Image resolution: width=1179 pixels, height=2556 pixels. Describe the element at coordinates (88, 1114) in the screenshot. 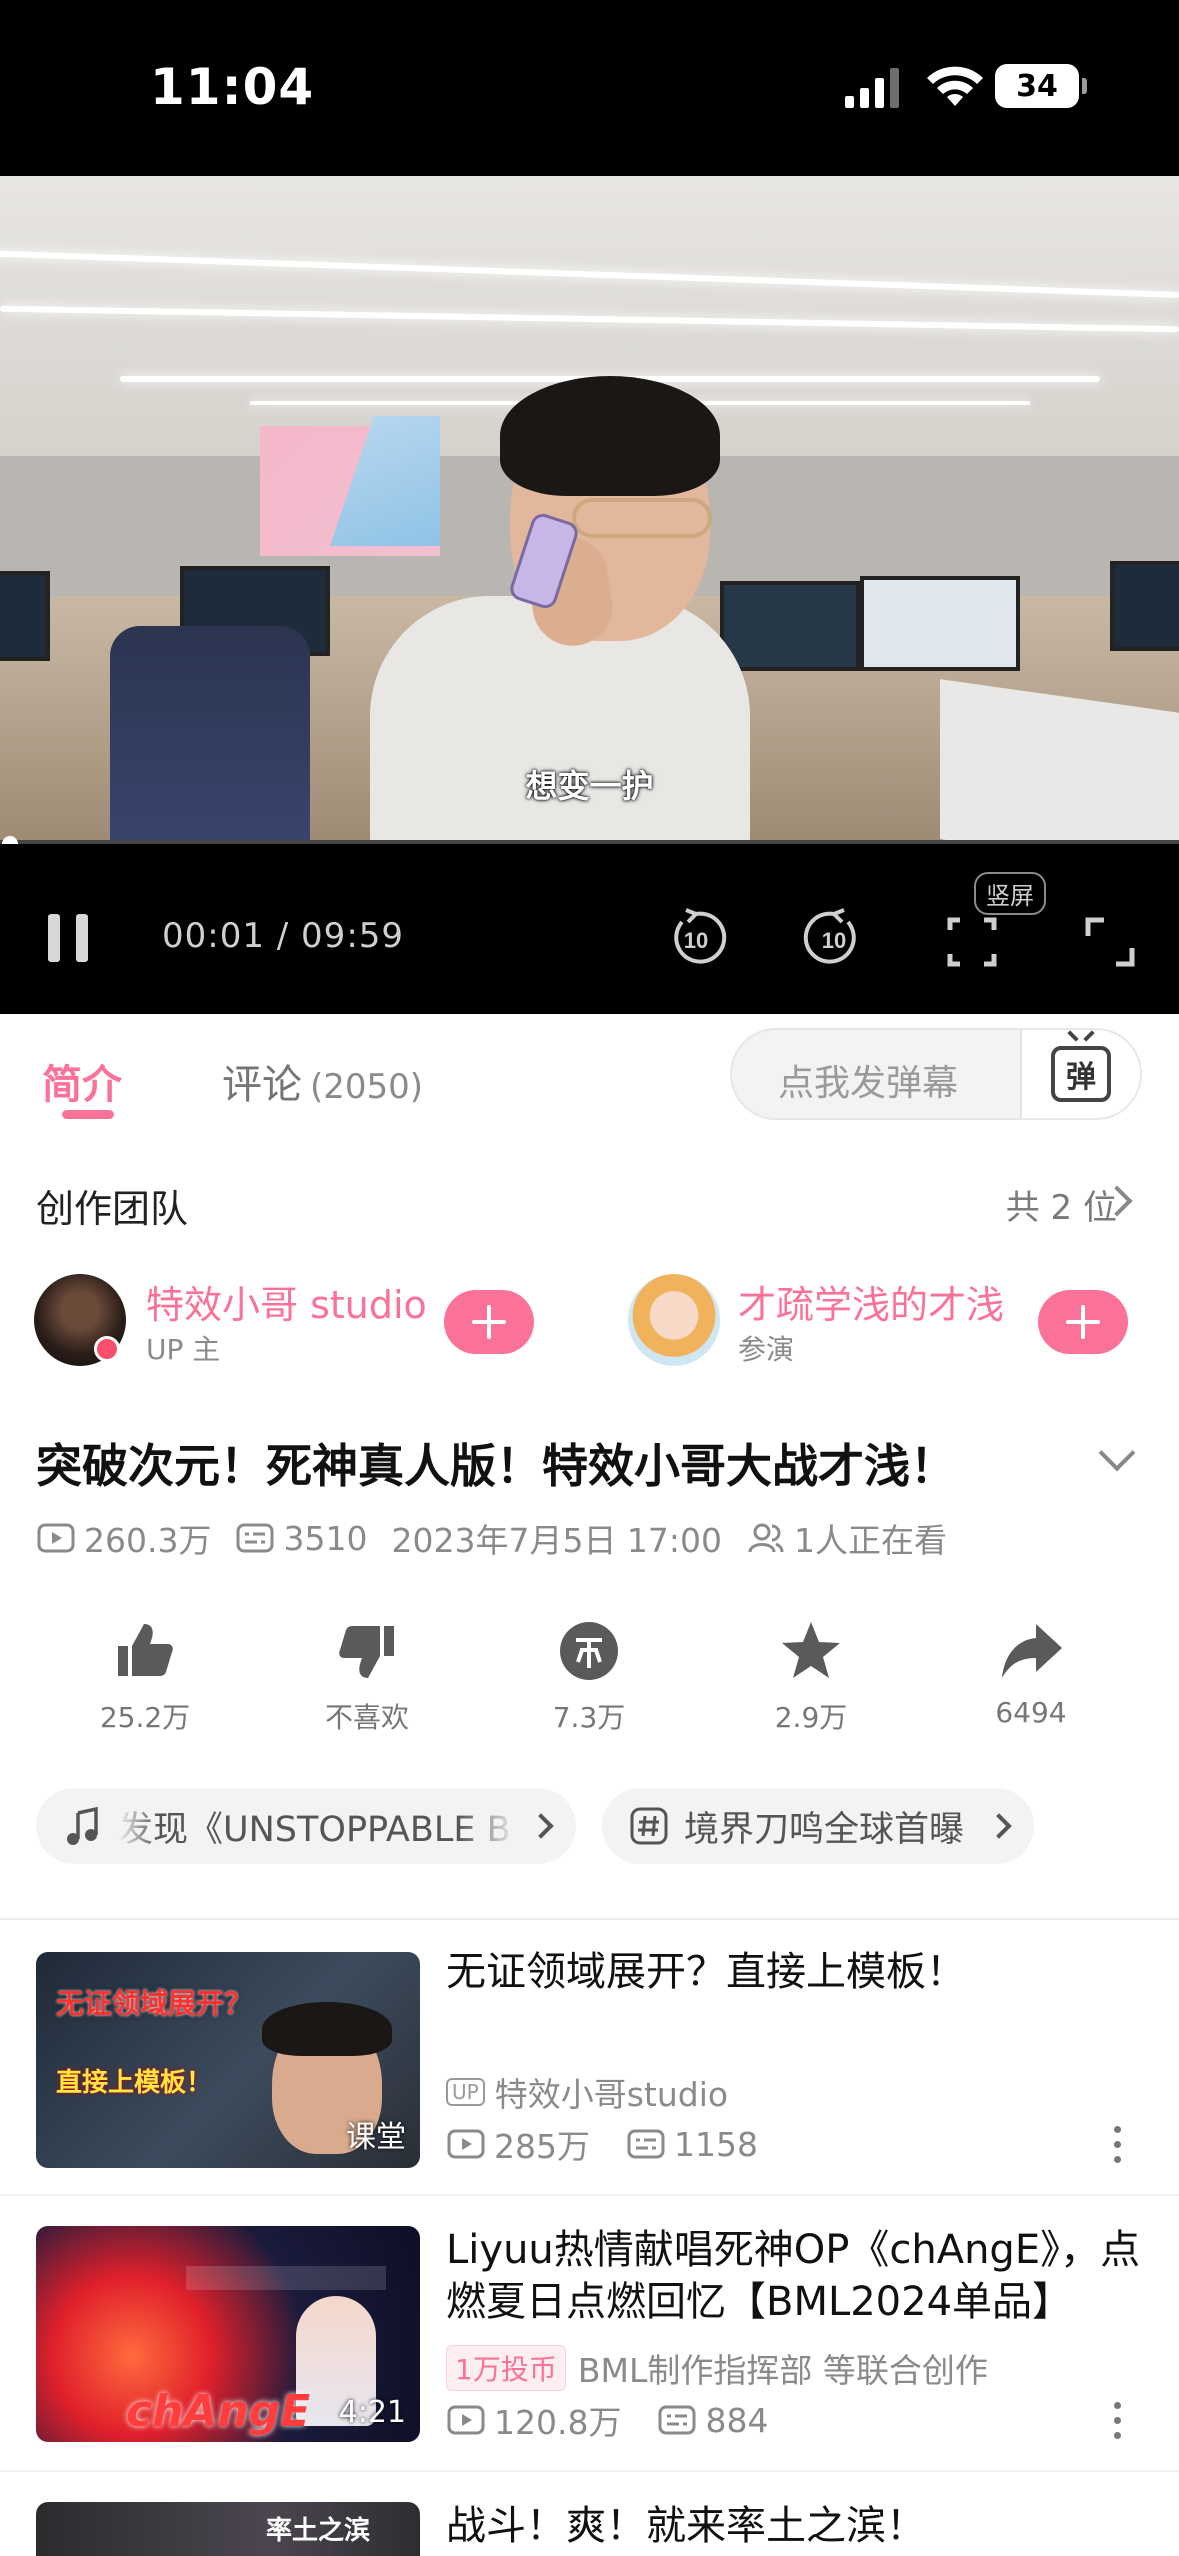

I see `tab-intro-indicator` at that location.